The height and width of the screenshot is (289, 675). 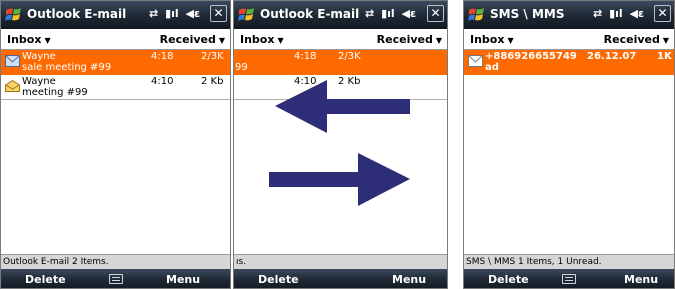 What do you see at coordinates (115, 87) in the screenshot?
I see `list-item: Wayne meeting #99 4:10 2 Kb` at bounding box center [115, 87].